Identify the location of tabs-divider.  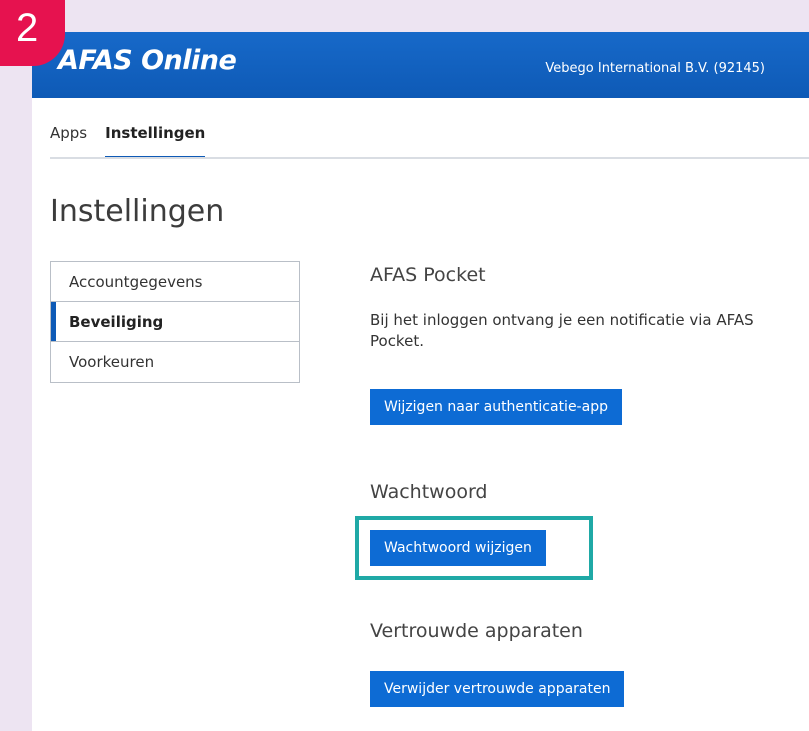
(429, 158).